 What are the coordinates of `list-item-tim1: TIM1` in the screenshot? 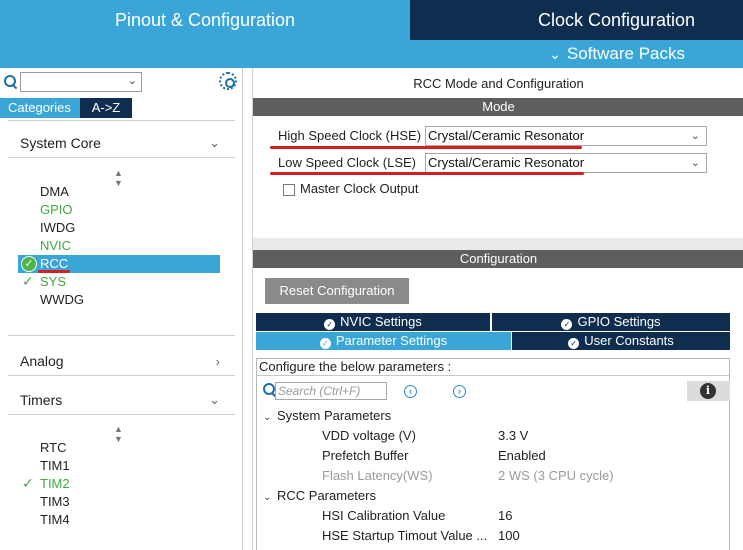 It's located at (55, 466).